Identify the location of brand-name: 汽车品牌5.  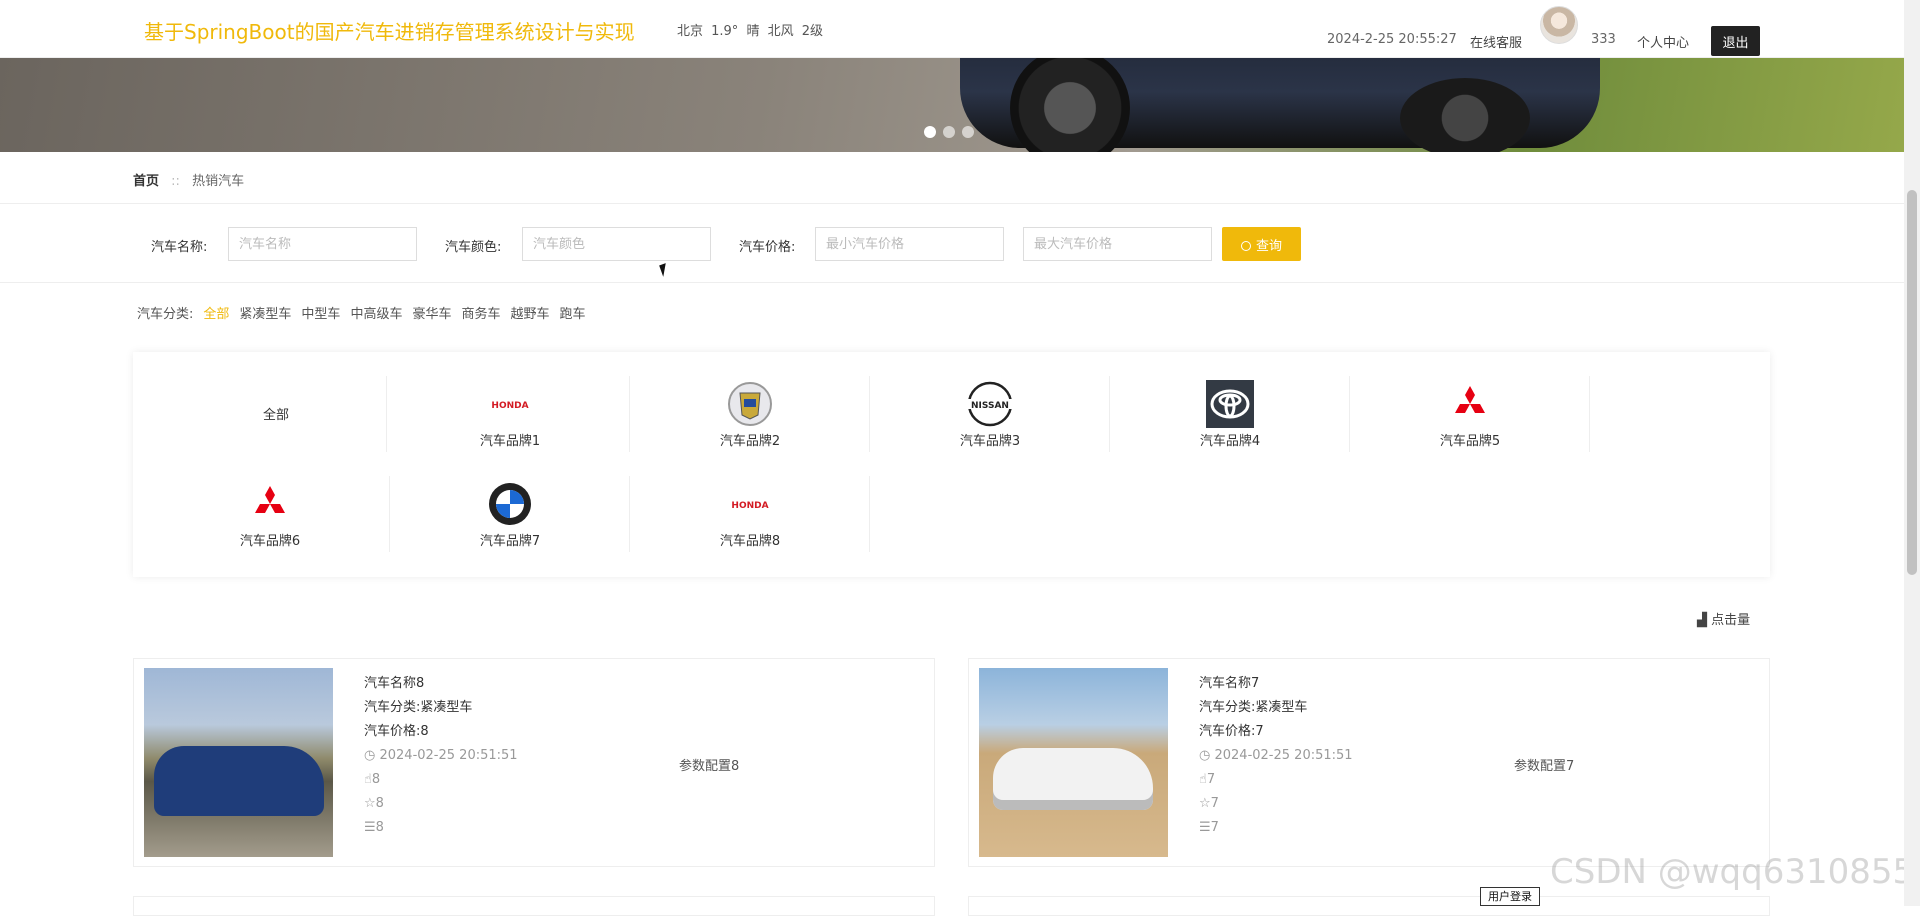
(1470, 441).